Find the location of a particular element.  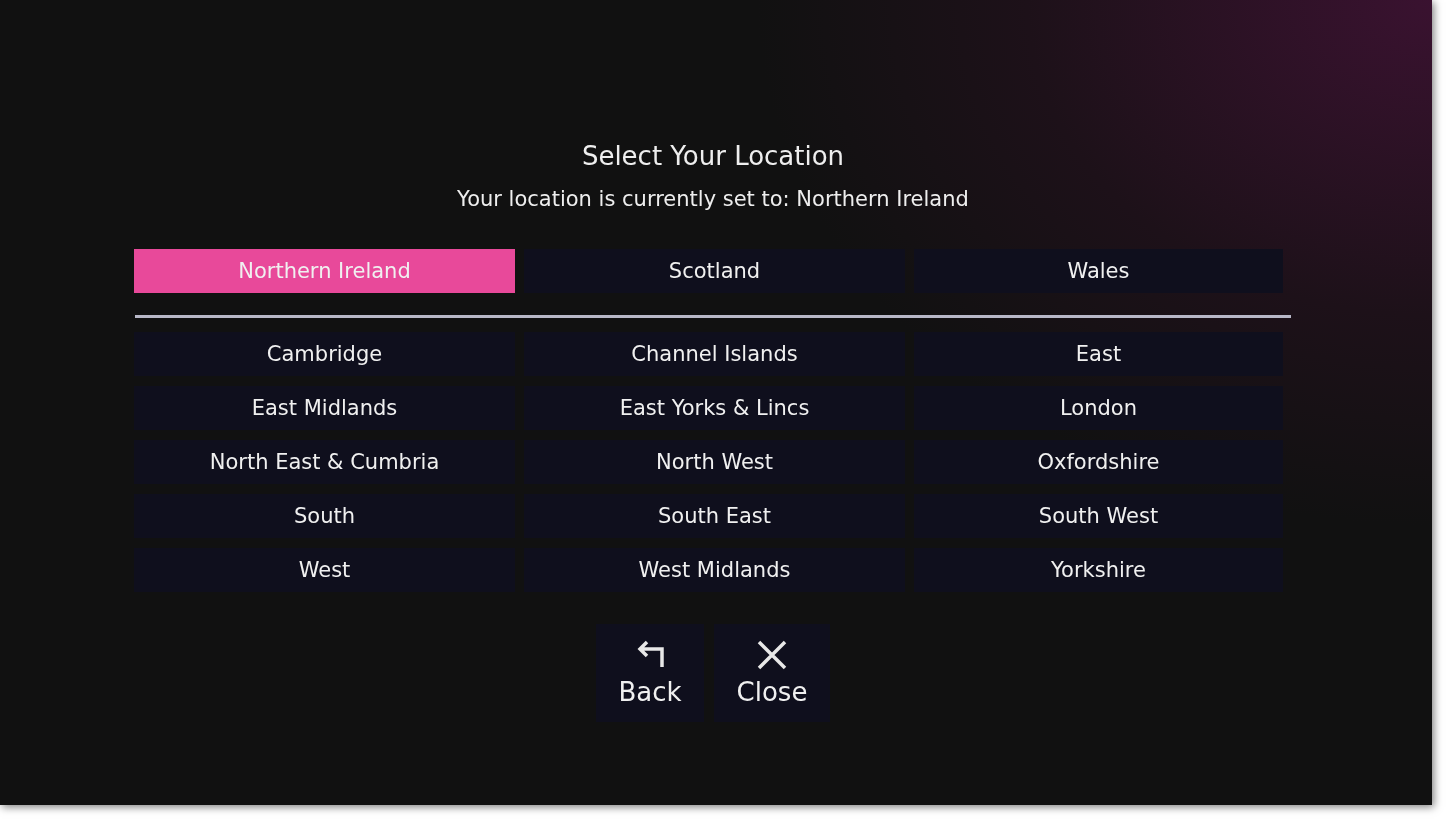

location-option: South is located at coordinates (324, 516).